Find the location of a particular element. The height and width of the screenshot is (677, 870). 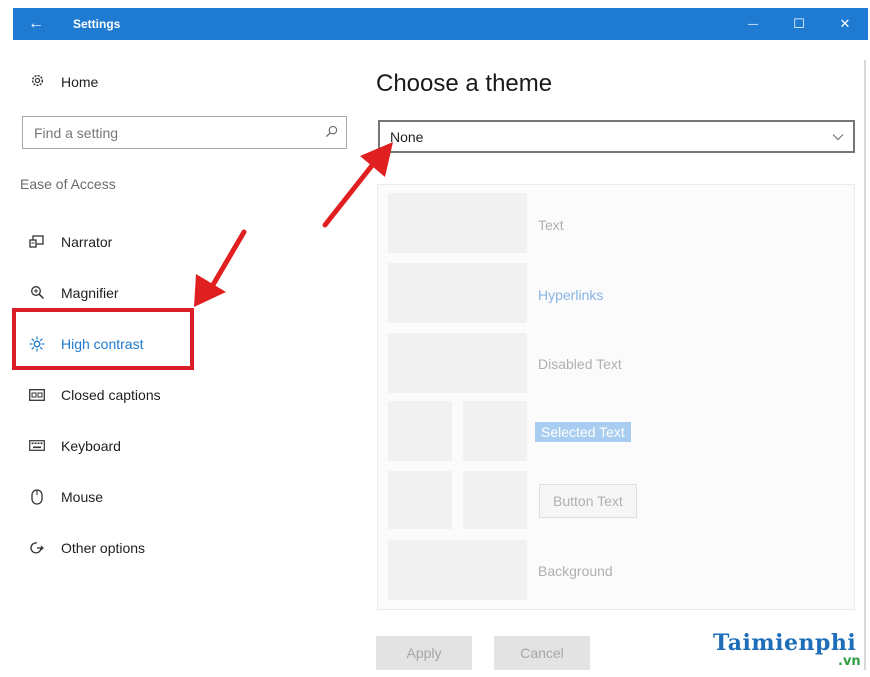

sidebar-item-narrator: Narrator is located at coordinates (183, 241).